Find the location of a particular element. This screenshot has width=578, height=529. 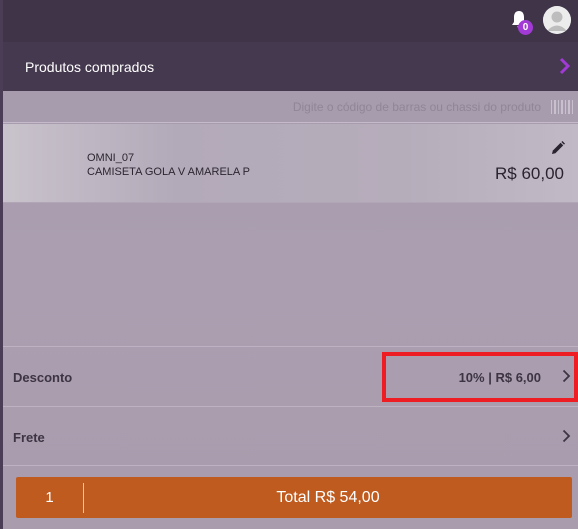

shipping-label: Frete is located at coordinates (29, 437).